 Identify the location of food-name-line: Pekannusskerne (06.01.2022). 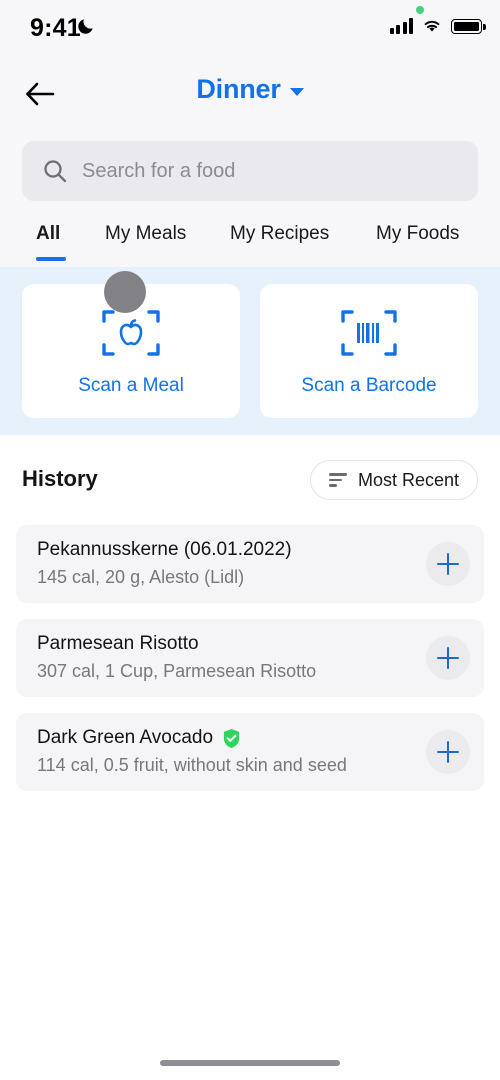
(164, 550).